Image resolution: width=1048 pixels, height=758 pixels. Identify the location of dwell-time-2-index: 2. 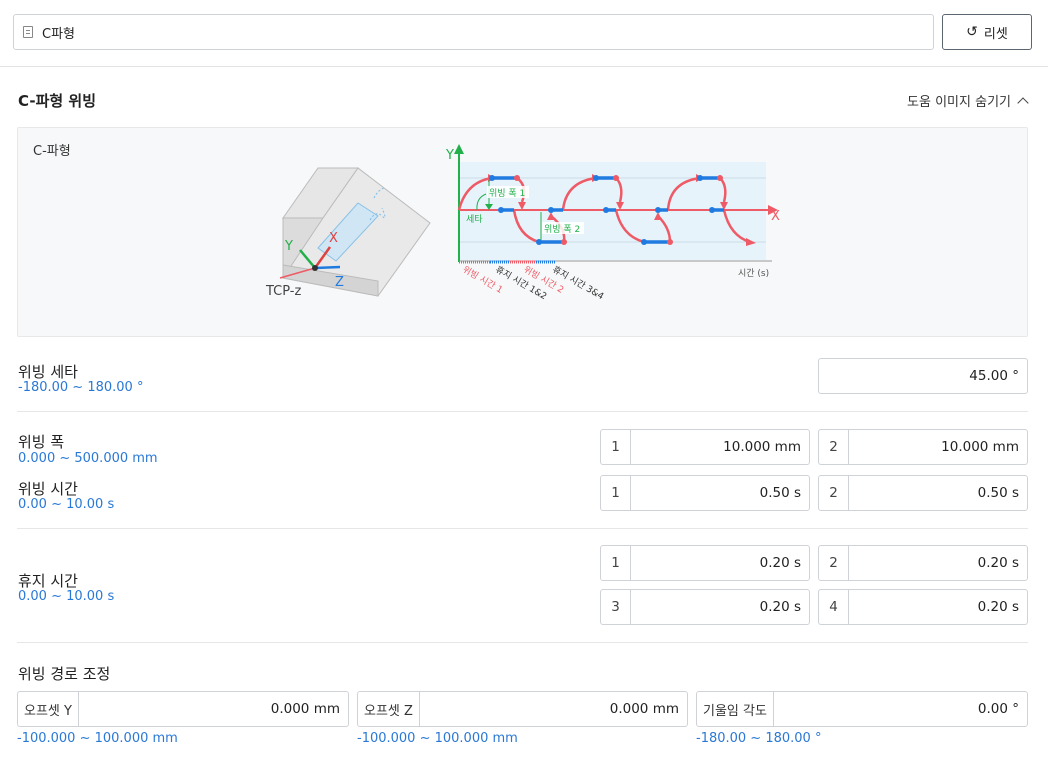
(834, 563).